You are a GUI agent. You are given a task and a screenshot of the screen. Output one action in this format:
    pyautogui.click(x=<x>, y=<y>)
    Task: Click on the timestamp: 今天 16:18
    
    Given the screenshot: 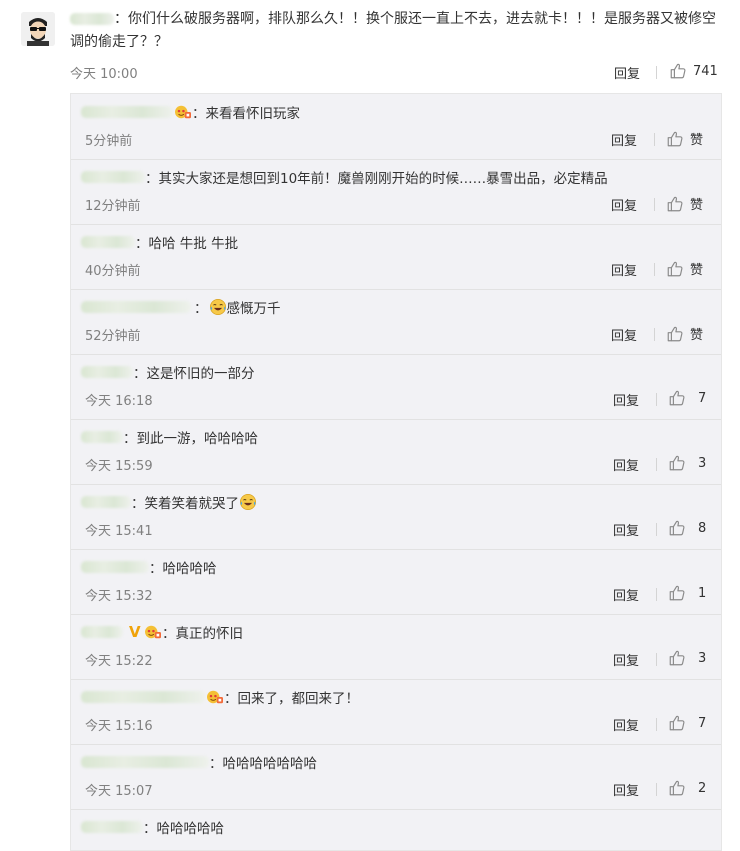 What is the action you would take?
    pyautogui.click(x=119, y=401)
    